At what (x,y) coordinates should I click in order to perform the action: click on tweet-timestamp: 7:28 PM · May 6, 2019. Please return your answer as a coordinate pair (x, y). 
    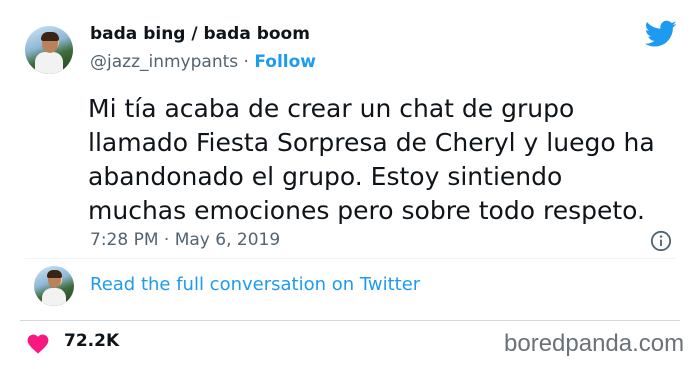
    Looking at the image, I should click on (185, 240).